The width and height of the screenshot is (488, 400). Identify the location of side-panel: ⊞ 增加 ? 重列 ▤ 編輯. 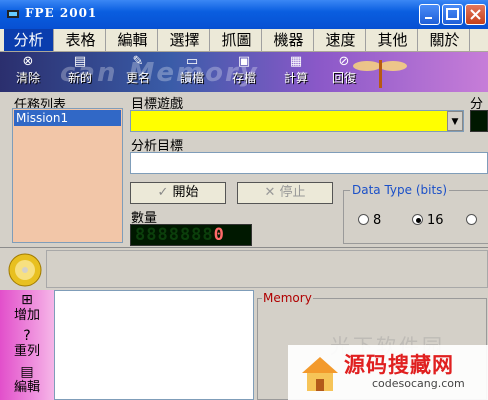
(27, 345).